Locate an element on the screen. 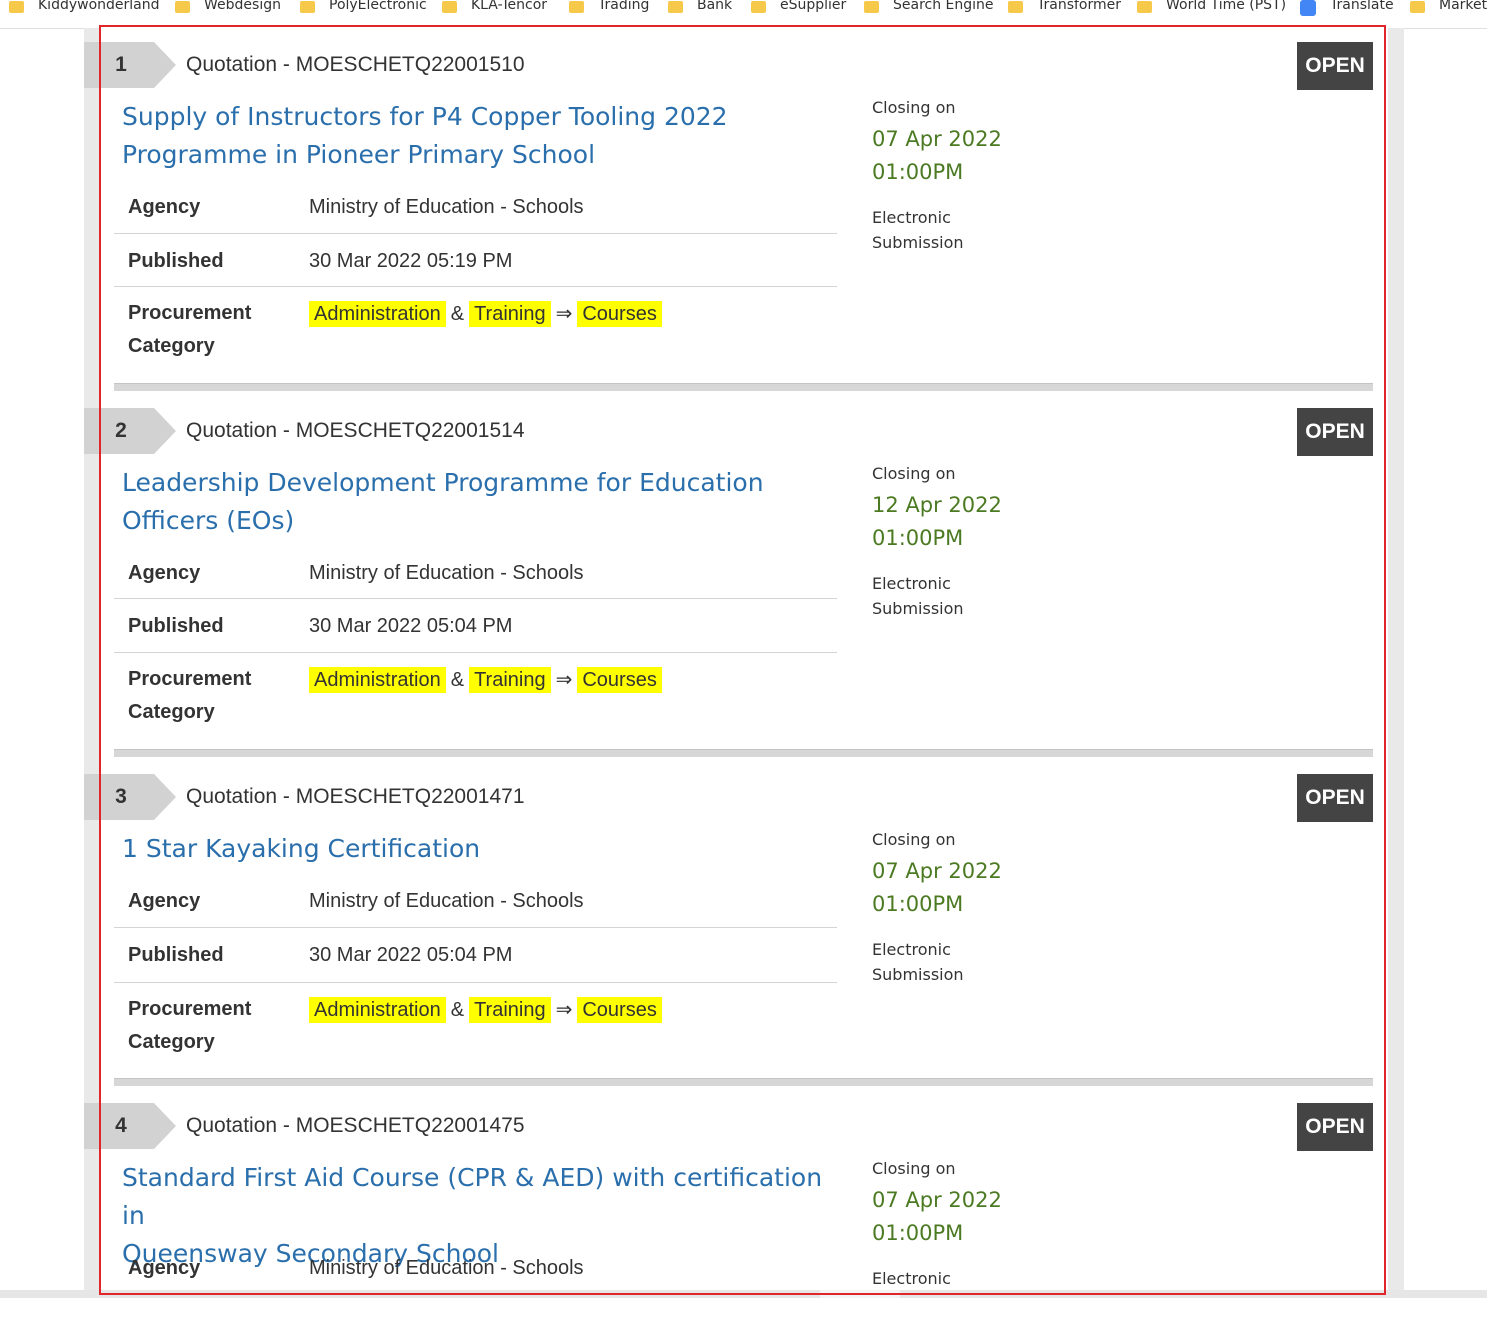 The image size is (1487, 1323). bookmark-webdesign: Webdesign is located at coordinates (228, 8).